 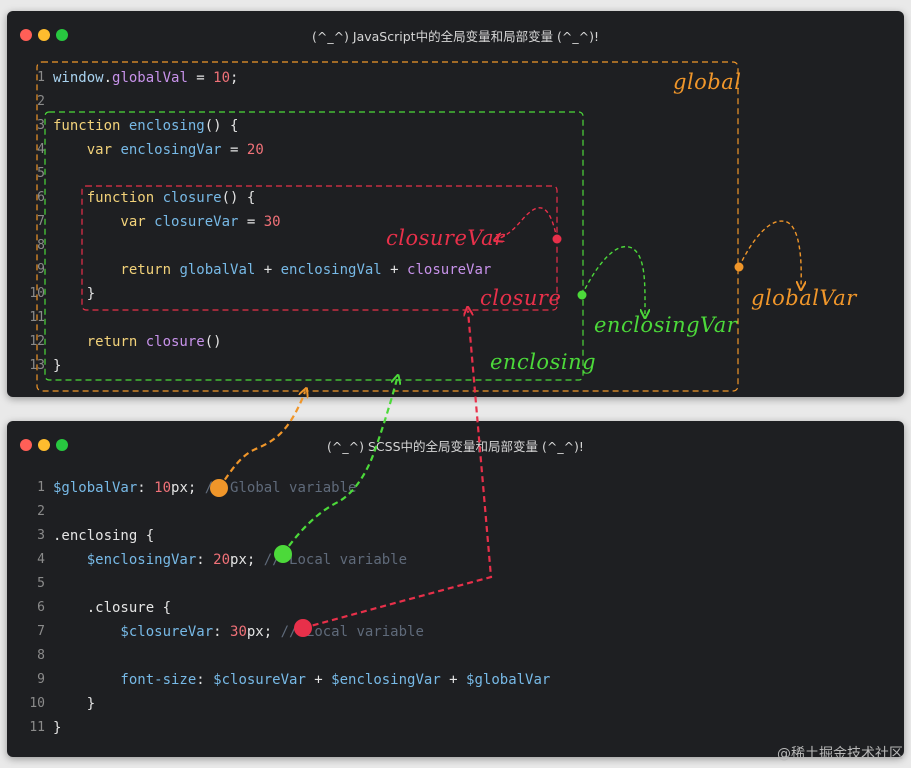 What do you see at coordinates (447, 366) in the screenshot?
I see `code-line: 13}` at bounding box center [447, 366].